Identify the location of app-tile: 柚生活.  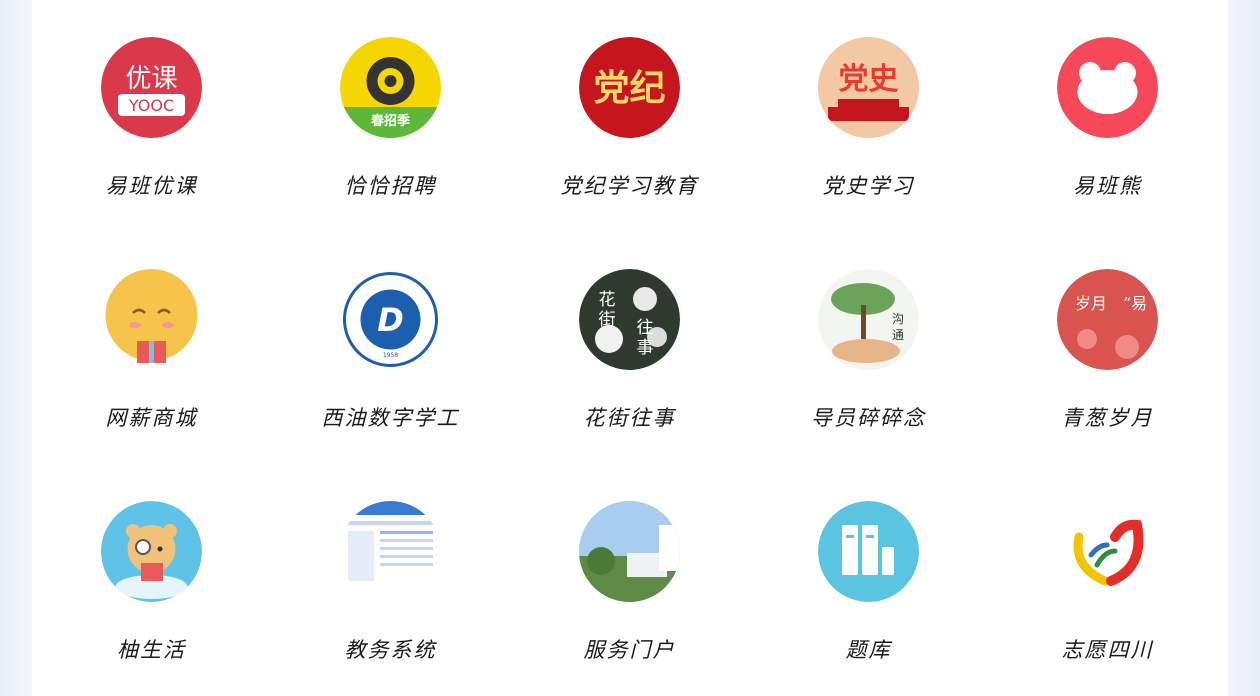
(151, 580).